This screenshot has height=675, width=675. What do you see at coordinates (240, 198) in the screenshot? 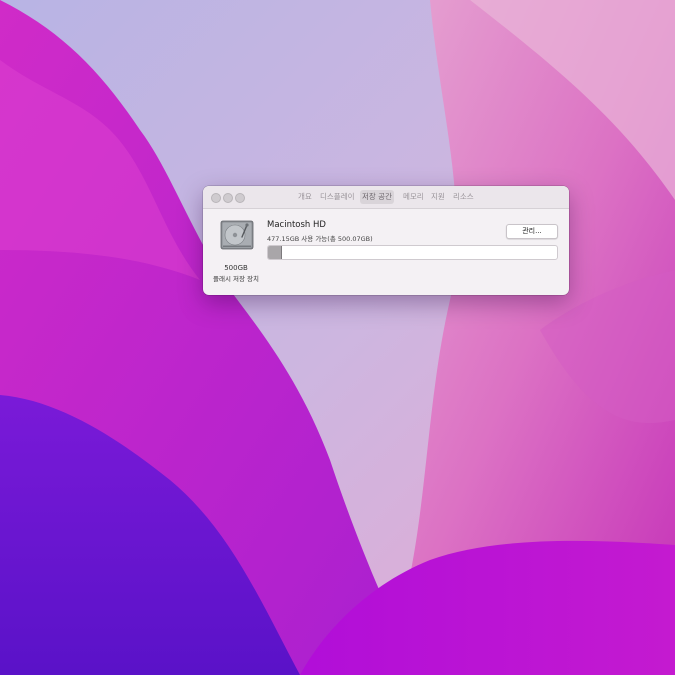
I see `zoom-traffic-light` at bounding box center [240, 198].